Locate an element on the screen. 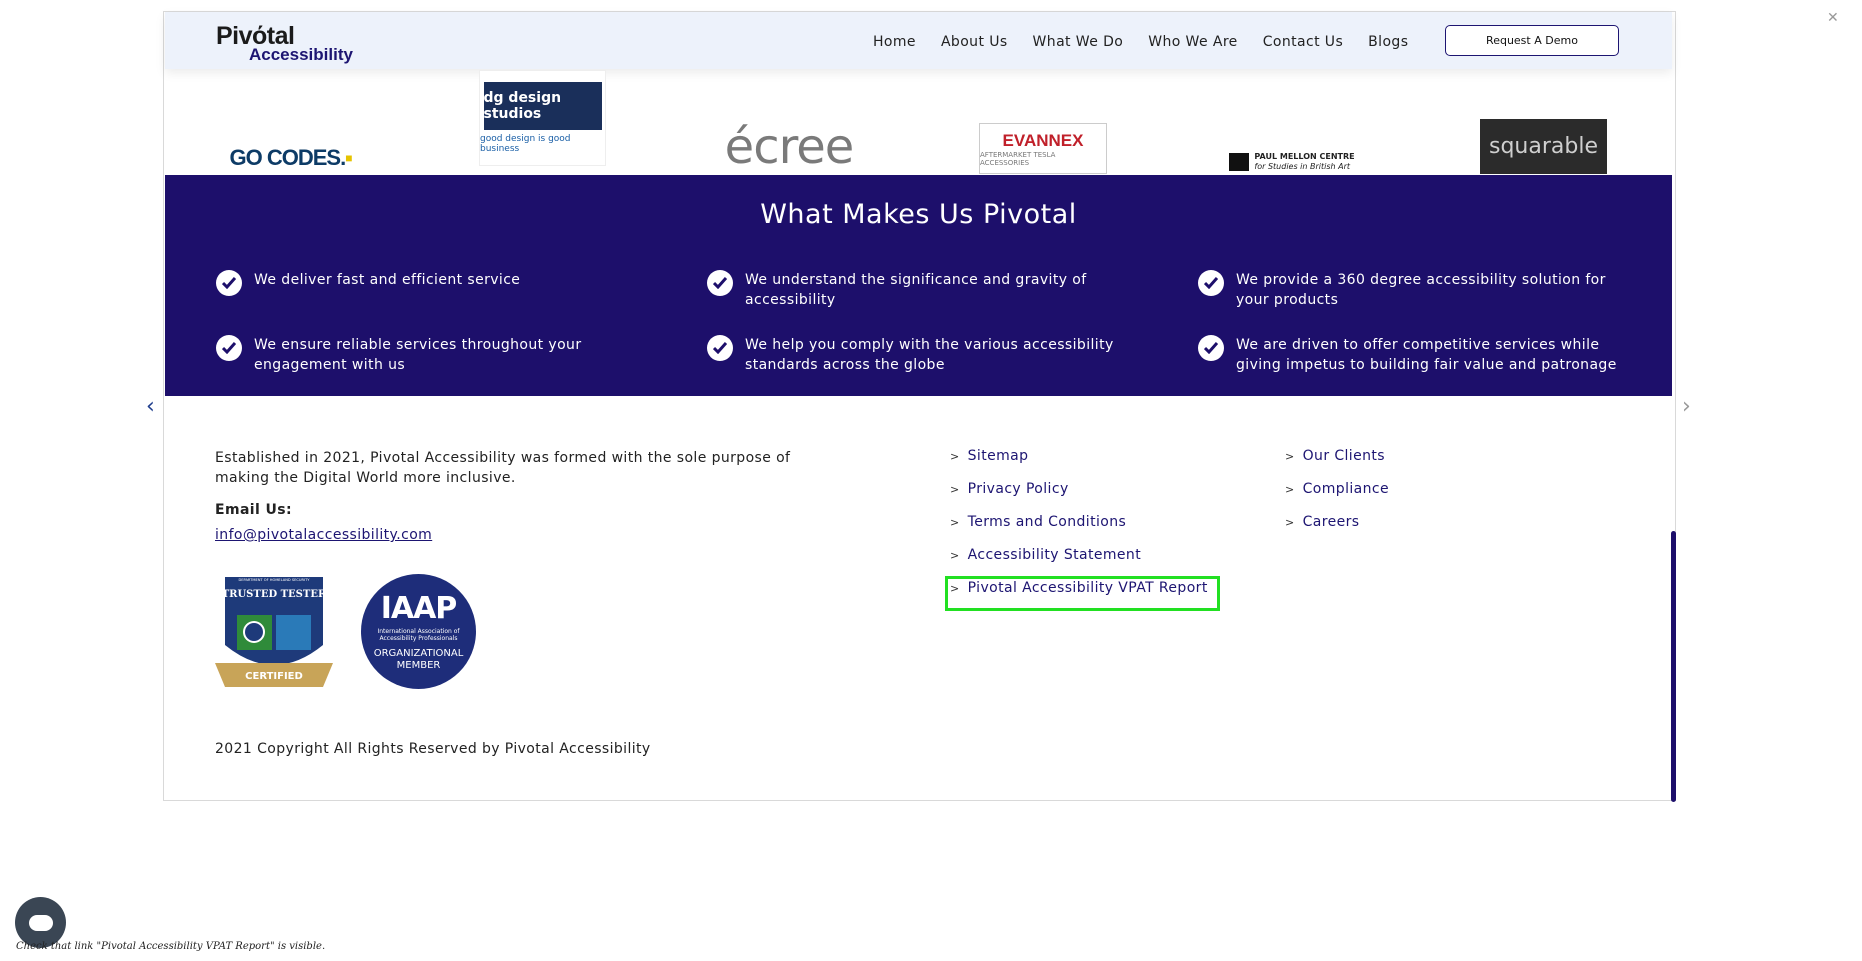 The width and height of the screenshot is (1862, 961). footer-link-label: Privacy Policy is located at coordinates (1018, 489).